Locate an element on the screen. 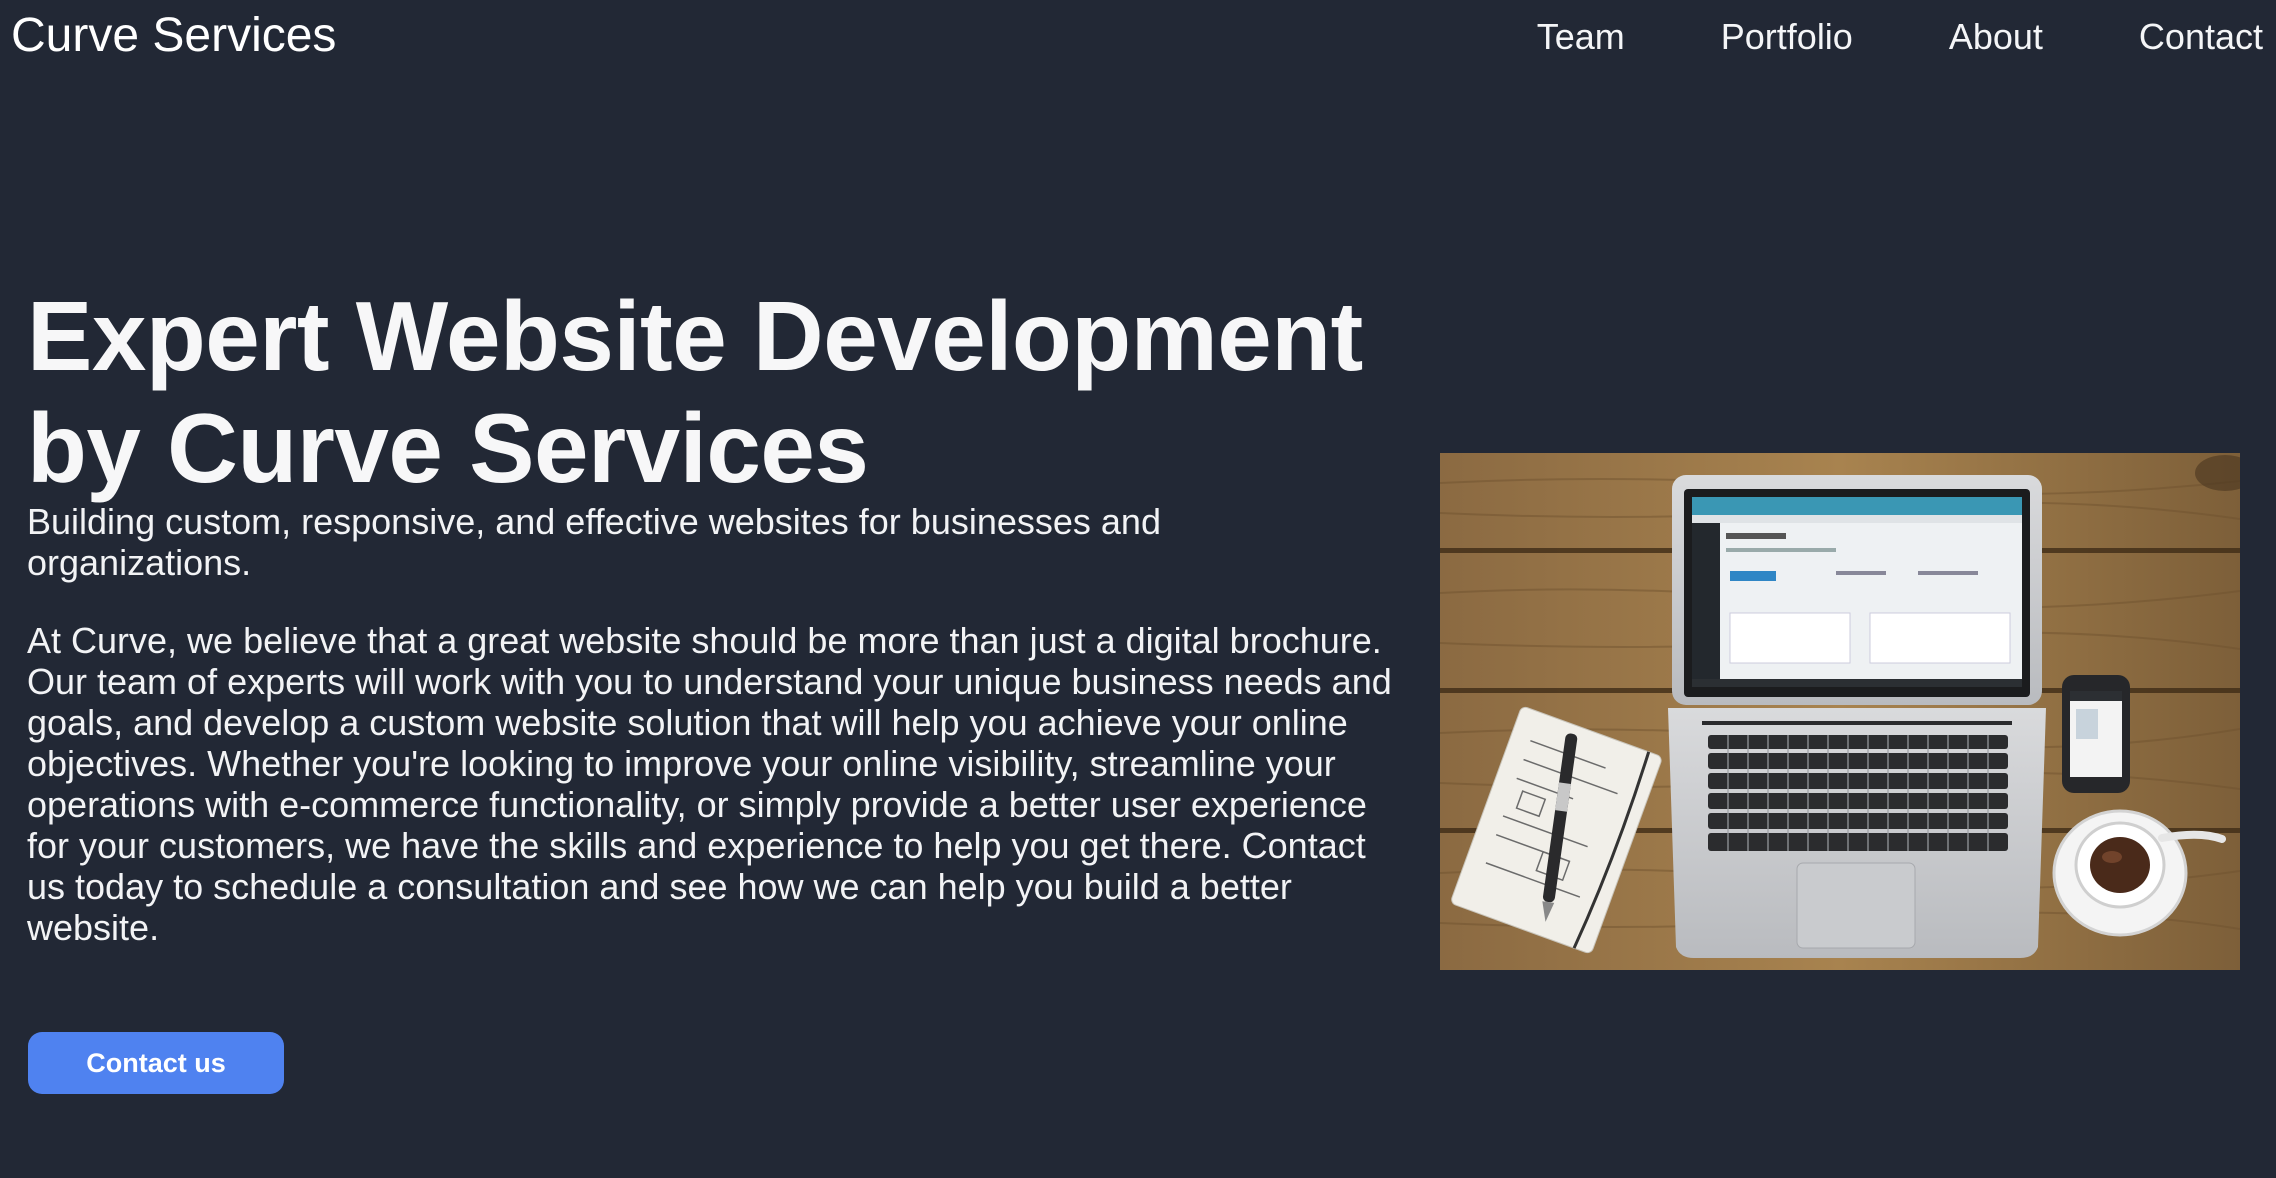  nav-link-team: Team is located at coordinates (1581, 37).